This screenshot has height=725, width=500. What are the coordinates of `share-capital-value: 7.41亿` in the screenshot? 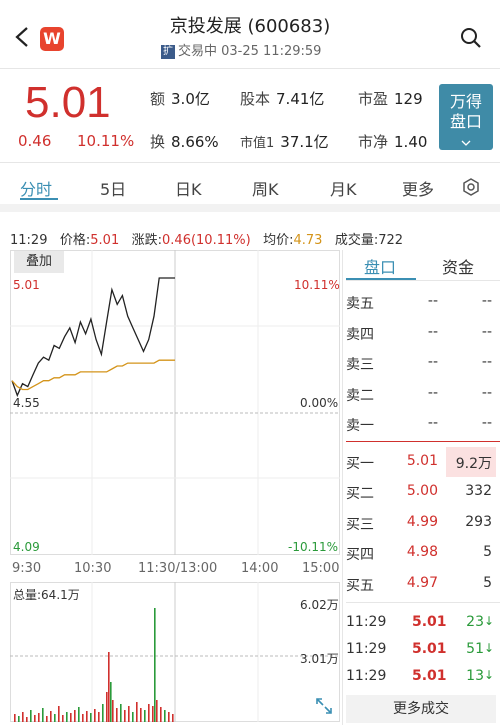 It's located at (300, 99).